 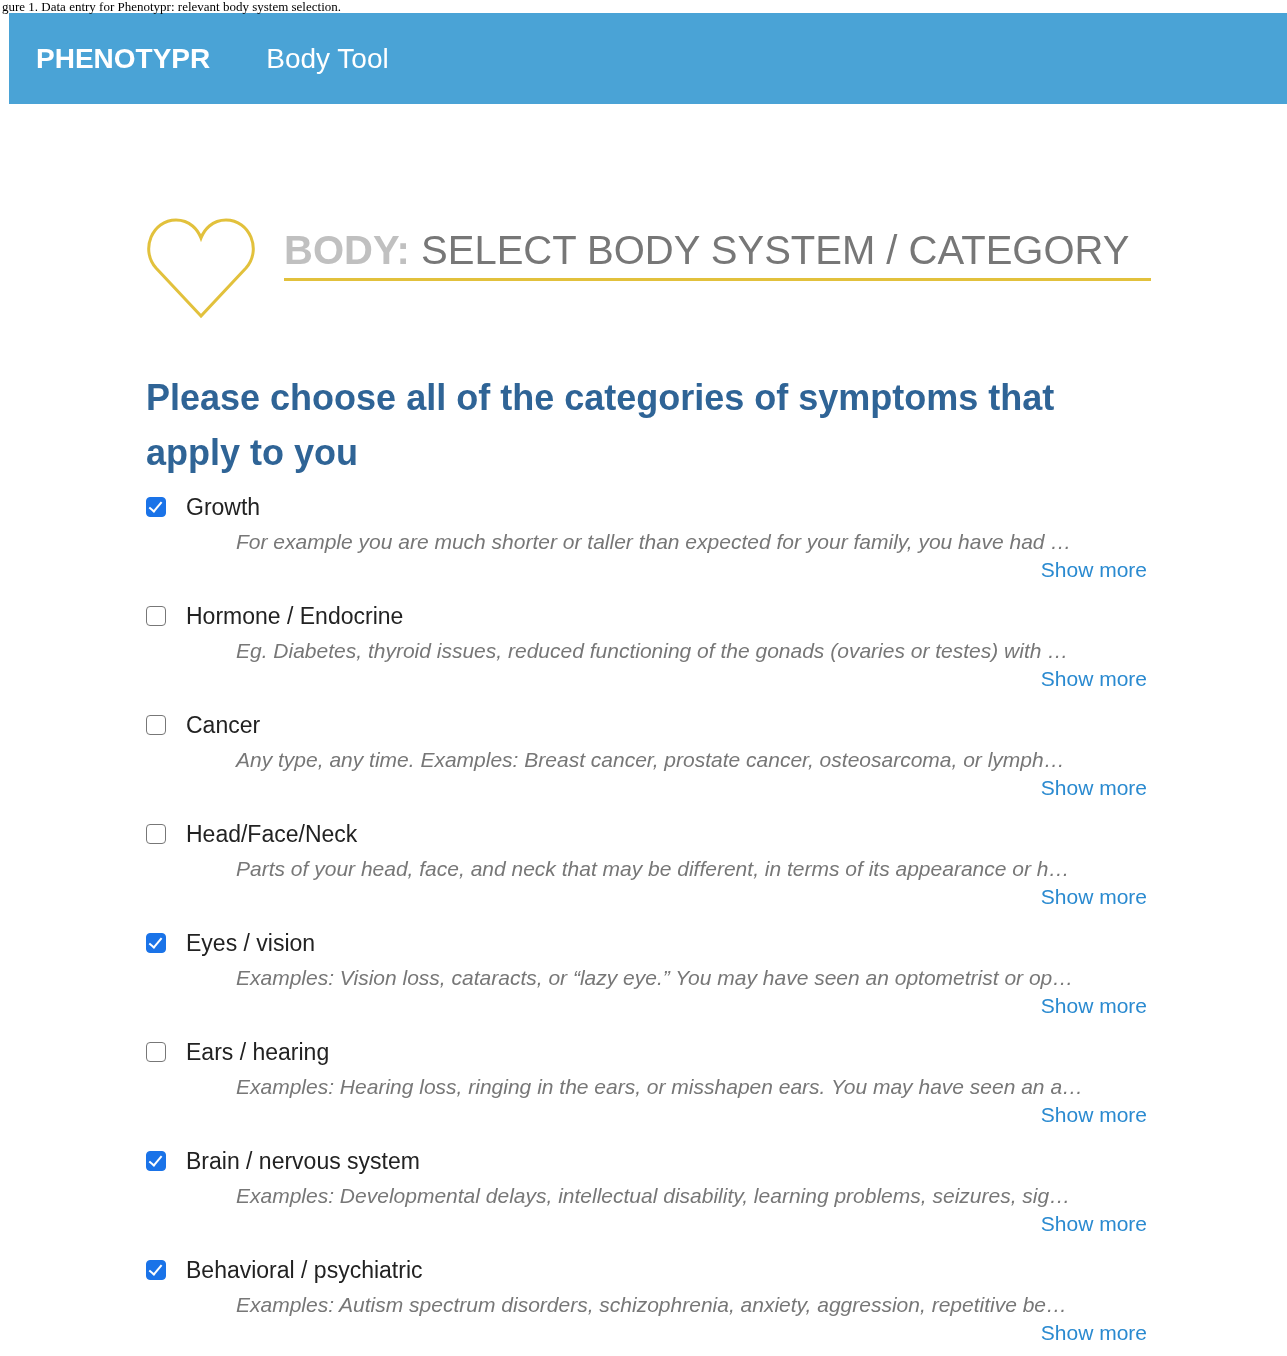 I want to click on brand-link: PHENOTYPR, so click(x=123, y=58).